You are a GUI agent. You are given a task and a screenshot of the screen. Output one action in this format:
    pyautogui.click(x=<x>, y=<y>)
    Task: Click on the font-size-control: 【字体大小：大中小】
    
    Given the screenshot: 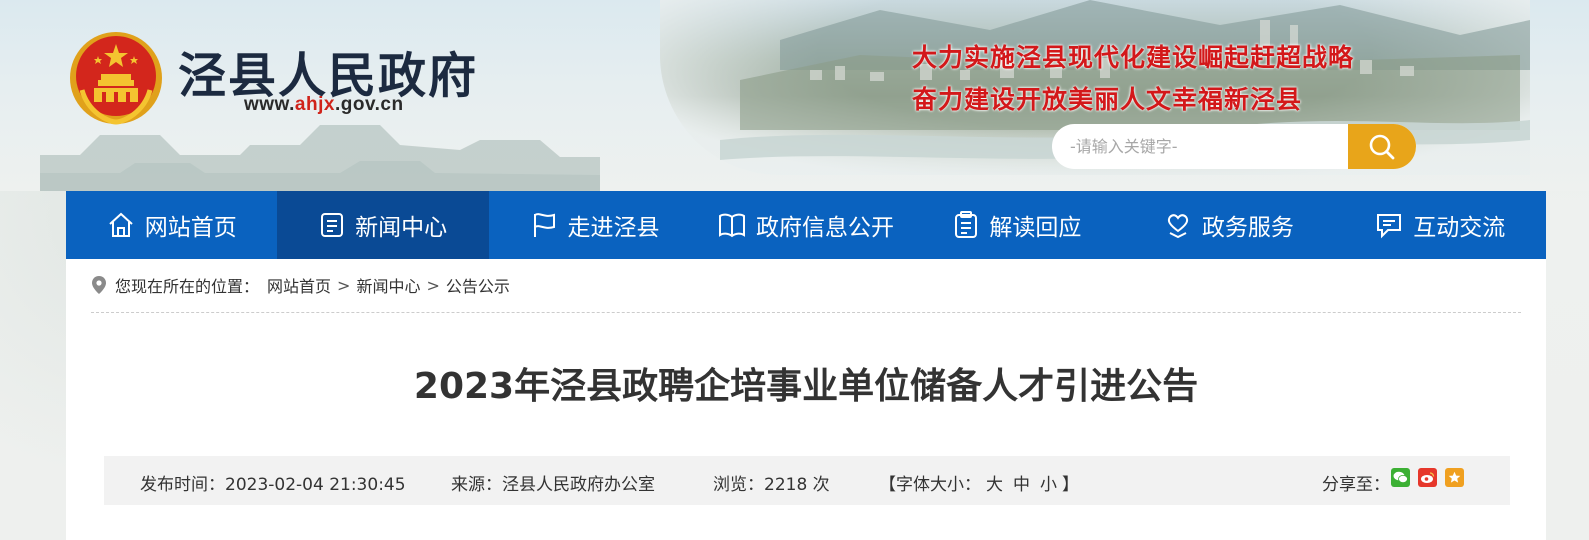 What is the action you would take?
    pyautogui.click(x=979, y=482)
    